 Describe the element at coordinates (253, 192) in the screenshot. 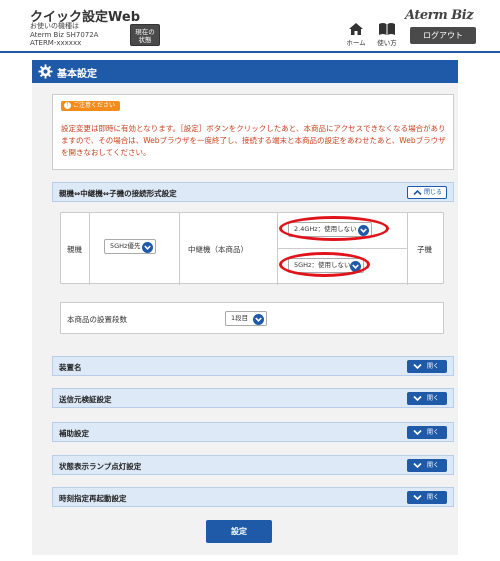

I see `section-header-connection: 親機⇔中継機⇔子機の接続形式設定 閉じる` at that location.